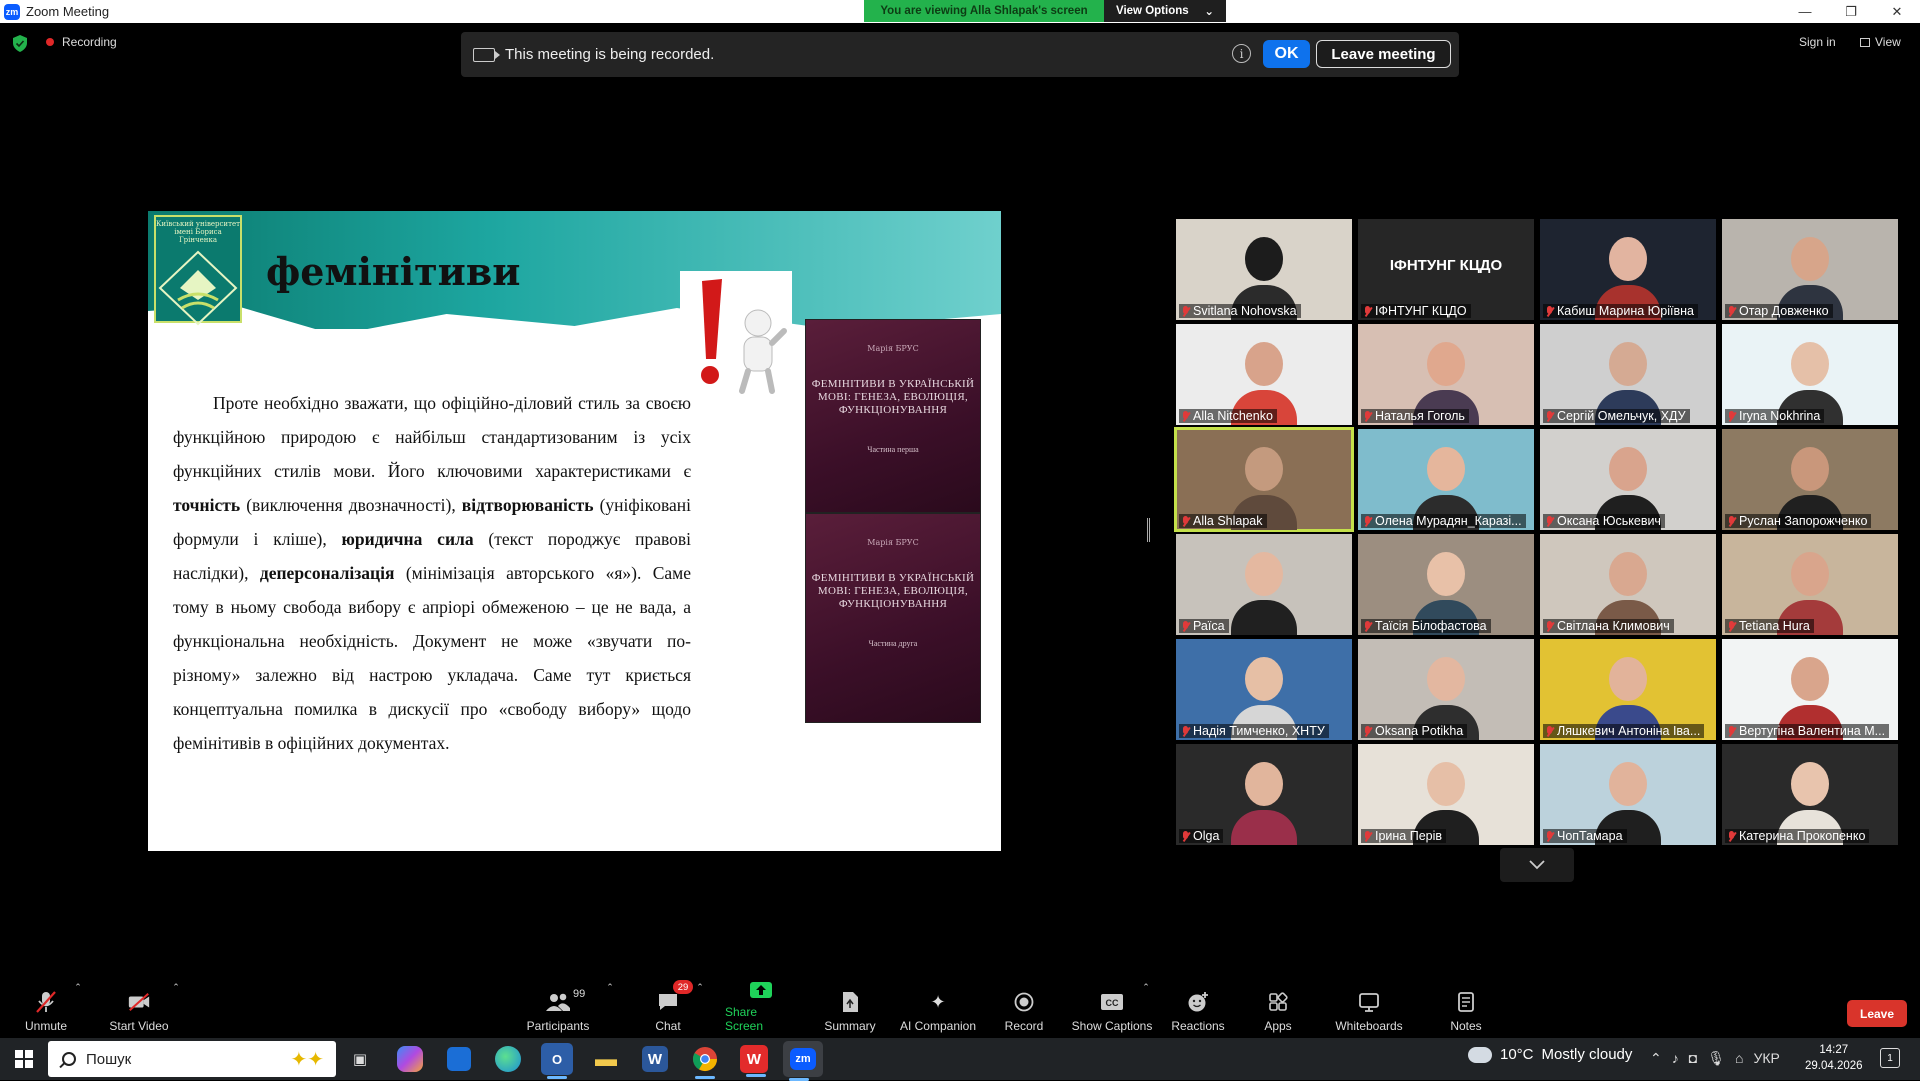  What do you see at coordinates (1369, 1008) in the screenshot?
I see `whiteboards-button: Whiteboards` at bounding box center [1369, 1008].